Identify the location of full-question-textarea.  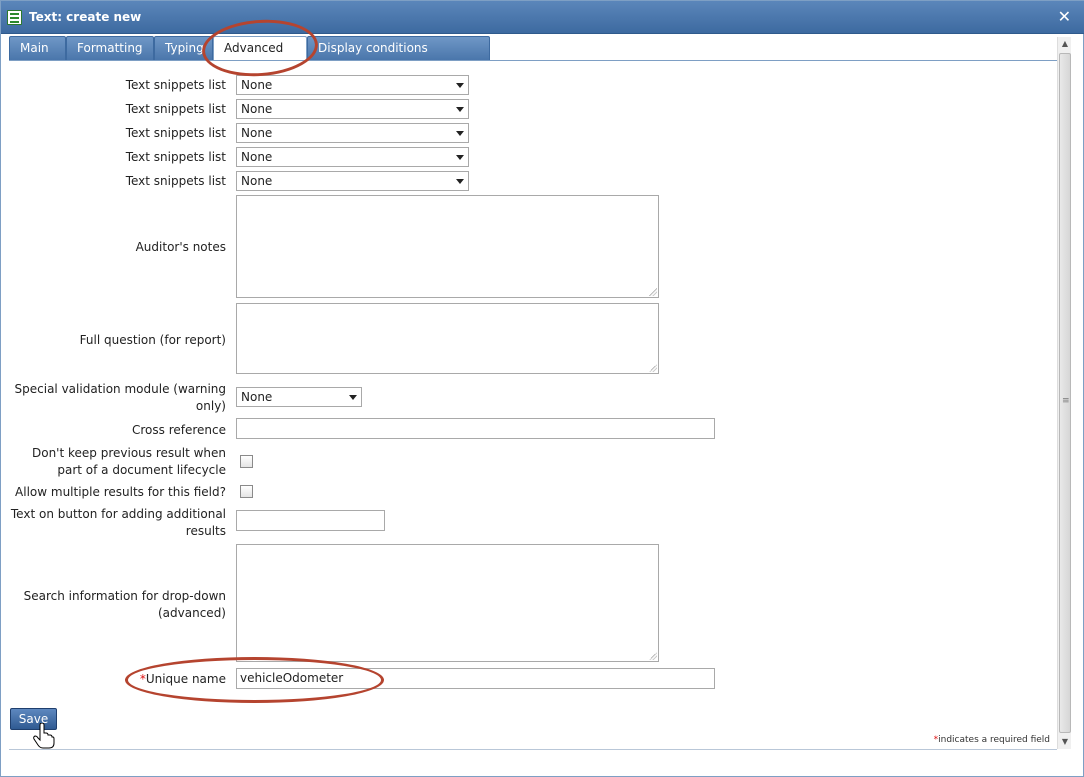
(447, 338).